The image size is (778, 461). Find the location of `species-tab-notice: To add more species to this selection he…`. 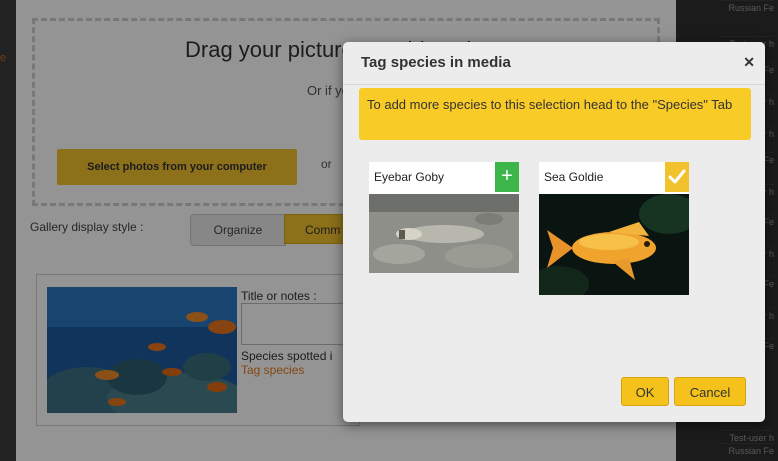

species-tab-notice: To add more species to this selection he… is located at coordinates (555, 114).